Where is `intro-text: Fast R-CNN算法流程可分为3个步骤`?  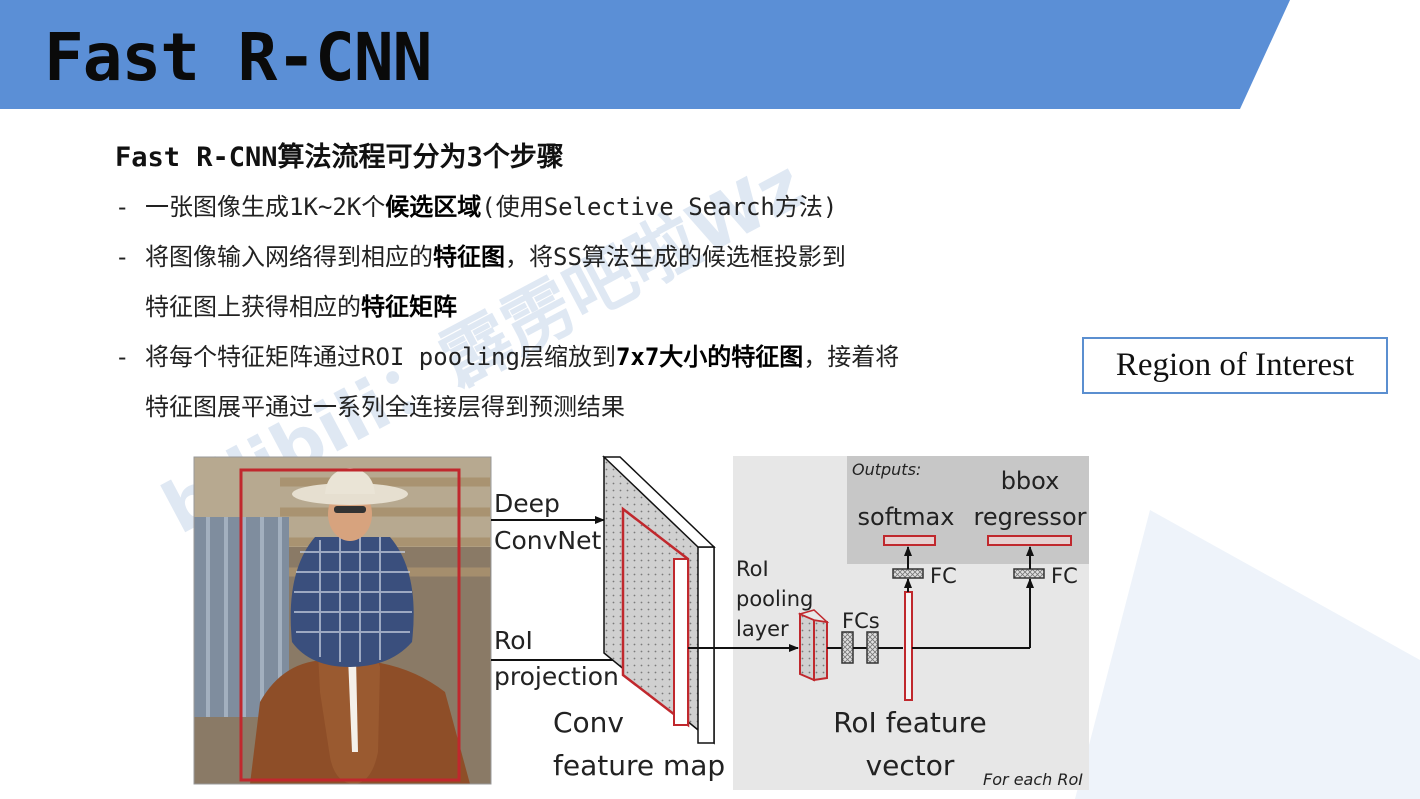 intro-text: Fast R-CNN算法流程可分为3个步骤 is located at coordinates (339, 157).